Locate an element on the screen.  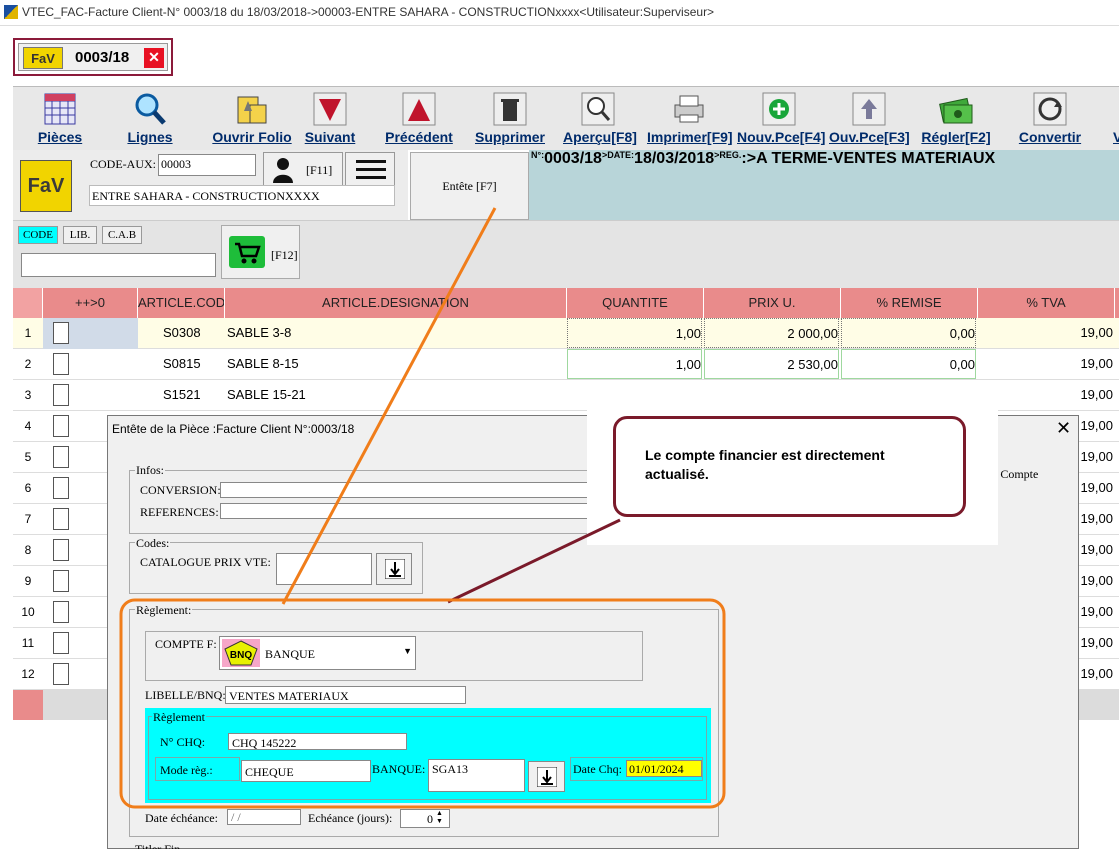
reglement-highlight is located at coordinates (422, 703).